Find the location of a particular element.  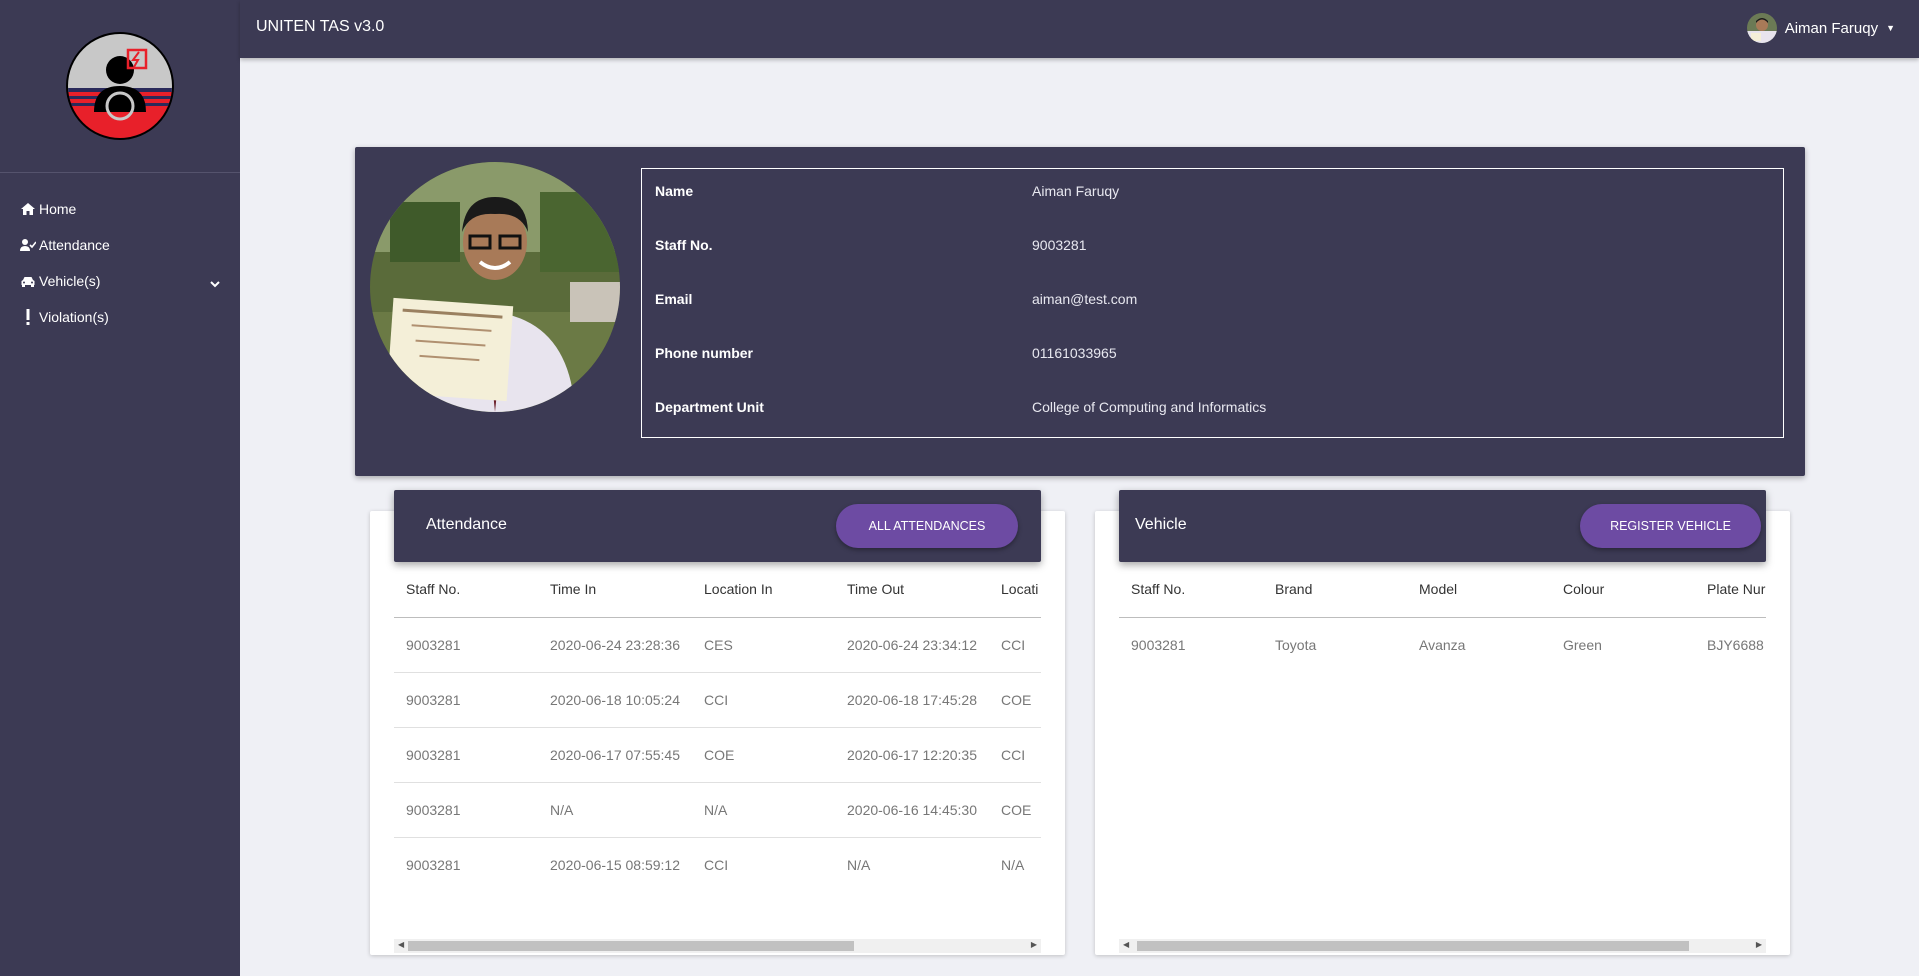

table-row: 9003281 N/A N/A 2020-06-16 14:45:30 COE is located at coordinates (717, 810).